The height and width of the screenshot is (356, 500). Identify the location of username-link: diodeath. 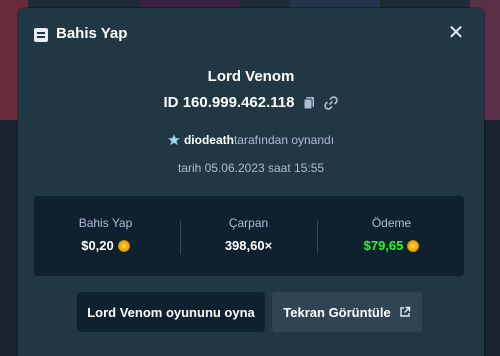
(209, 140).